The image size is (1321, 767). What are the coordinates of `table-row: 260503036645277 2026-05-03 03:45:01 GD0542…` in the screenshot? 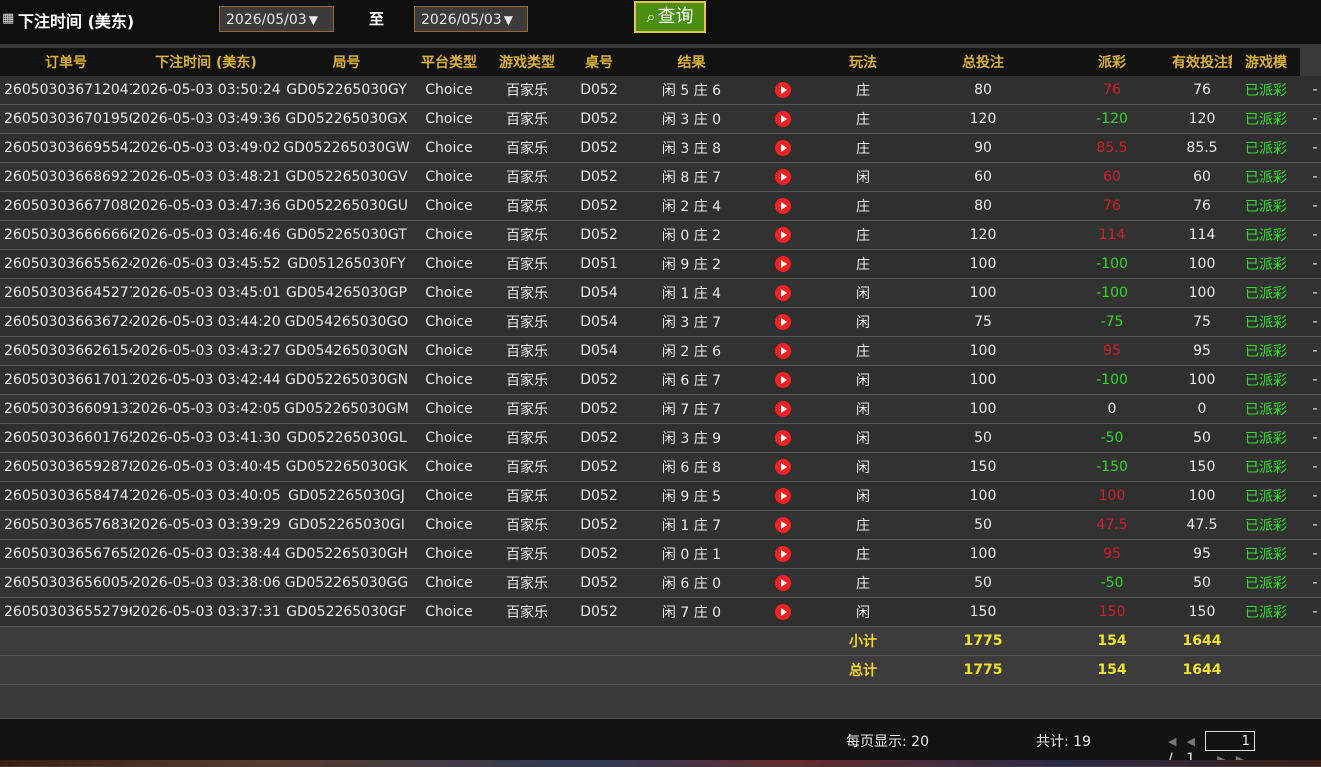 It's located at (660, 293).